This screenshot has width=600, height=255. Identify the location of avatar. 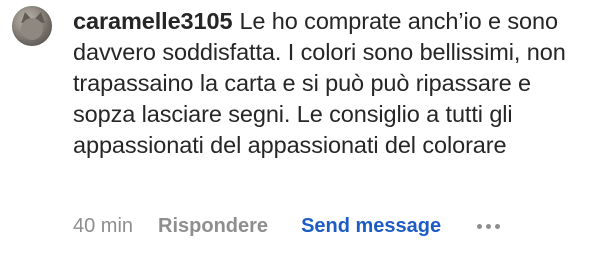
(32, 26).